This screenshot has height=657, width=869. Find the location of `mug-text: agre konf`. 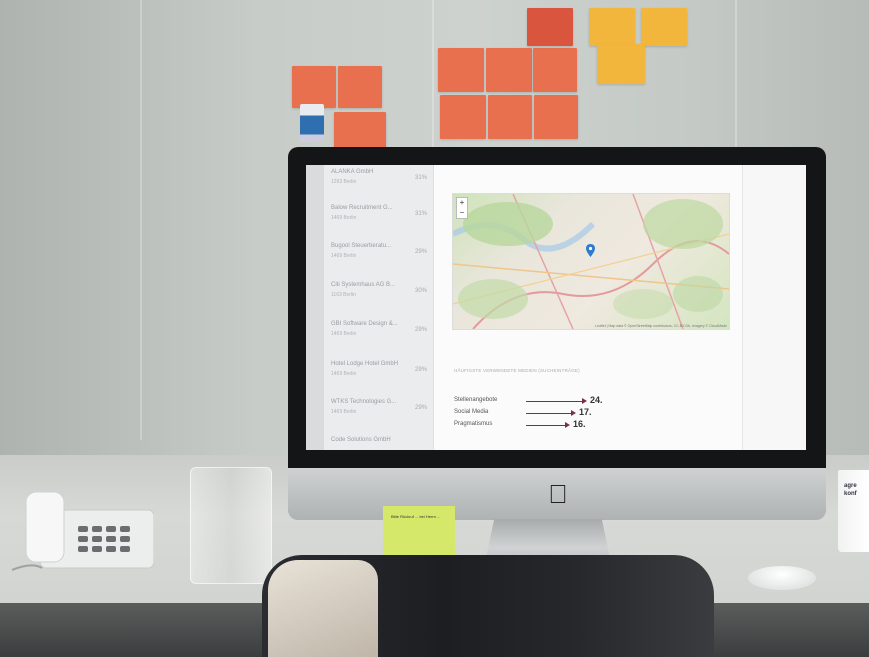

mug-text: agre konf is located at coordinates (850, 490).